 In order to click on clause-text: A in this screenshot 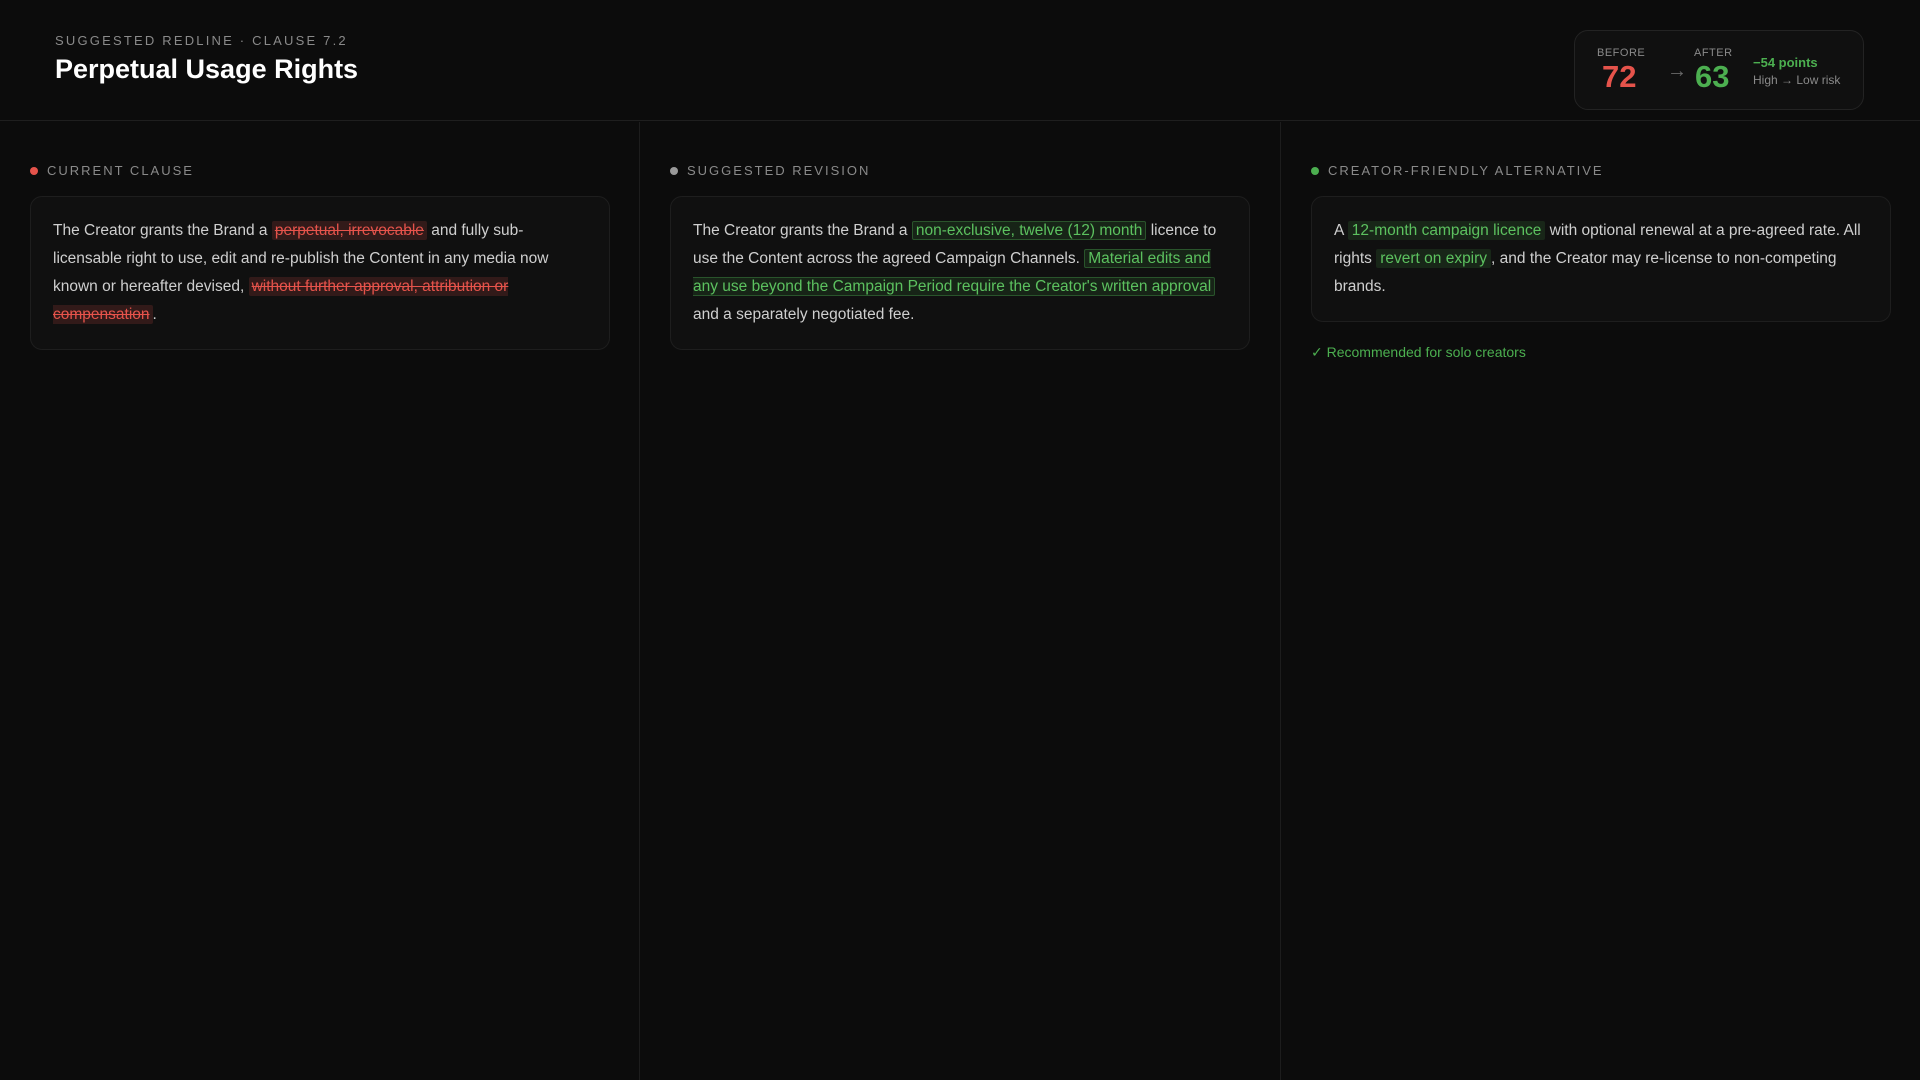, I will do `click(1341, 230)`.